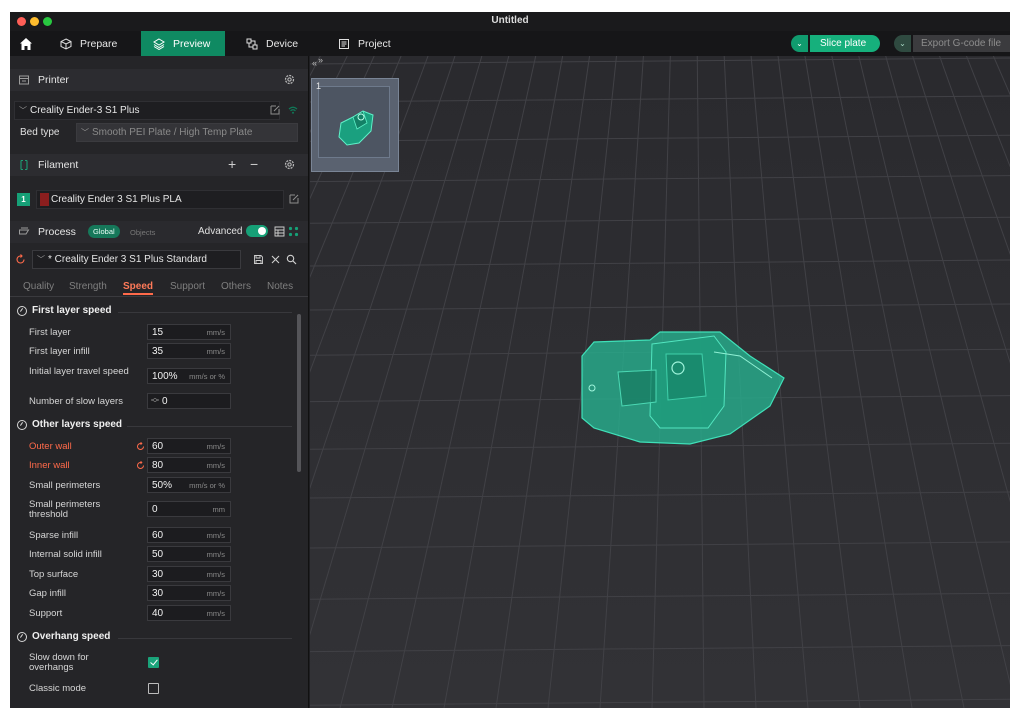 This screenshot has width=1010, height=719. What do you see at coordinates (291, 259) in the screenshot?
I see `search-icon` at bounding box center [291, 259].